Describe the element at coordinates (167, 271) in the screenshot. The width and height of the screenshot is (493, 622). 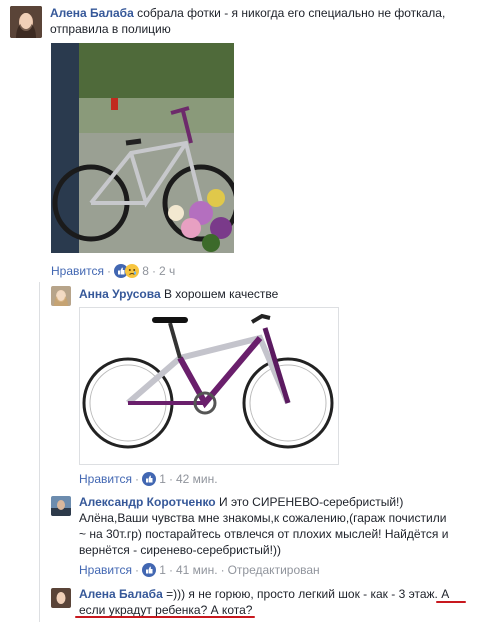
I see `timestamp: 2 ч` at that location.